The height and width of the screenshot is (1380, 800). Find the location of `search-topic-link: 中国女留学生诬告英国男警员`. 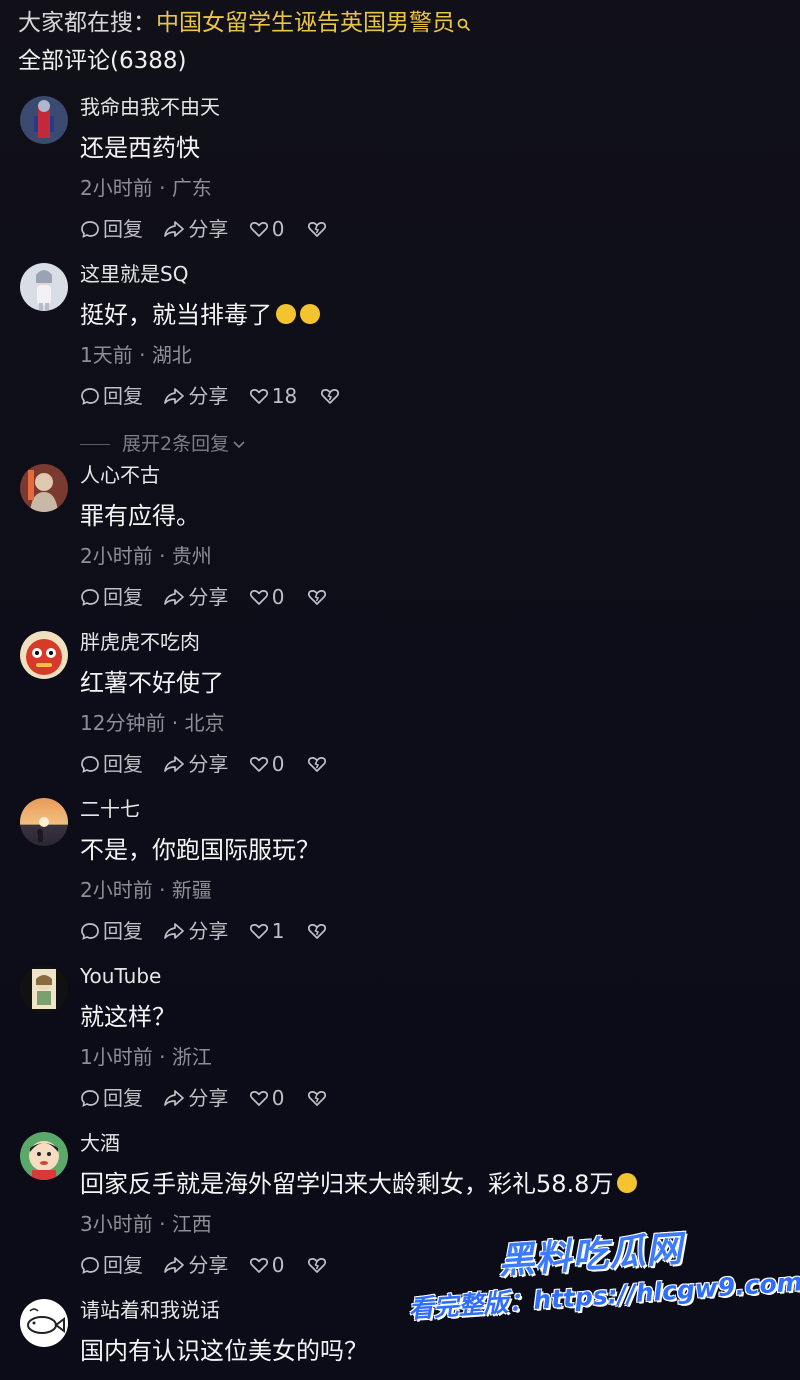

search-topic-link: 中国女留学生诬告英国男警员 is located at coordinates (305, 23).